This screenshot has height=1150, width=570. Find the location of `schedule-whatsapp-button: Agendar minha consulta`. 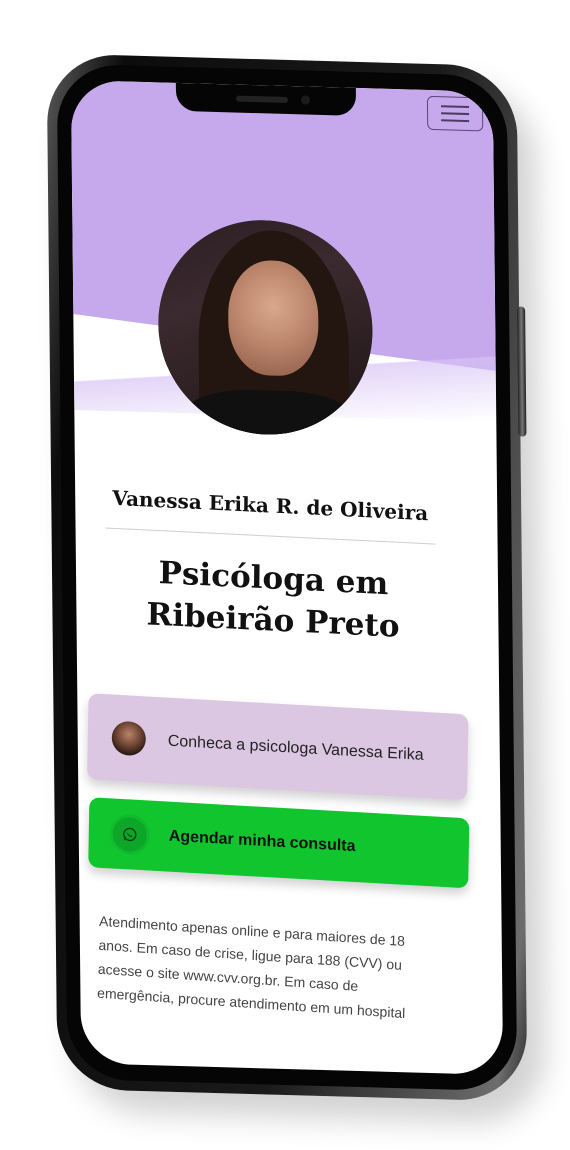

schedule-whatsapp-button: Agendar minha consulta is located at coordinates (279, 843).